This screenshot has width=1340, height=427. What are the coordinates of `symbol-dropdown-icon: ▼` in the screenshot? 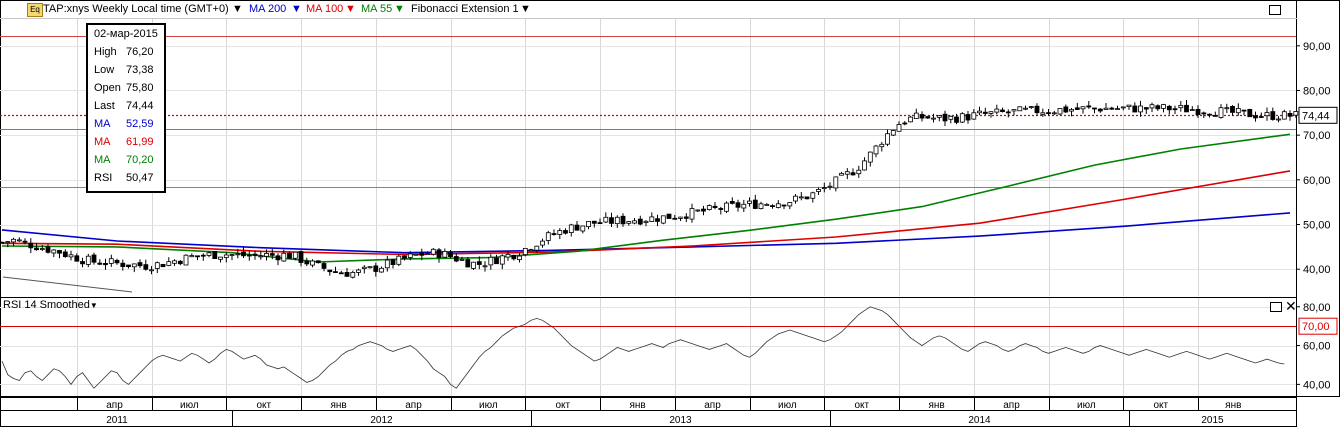 It's located at (237, 9).